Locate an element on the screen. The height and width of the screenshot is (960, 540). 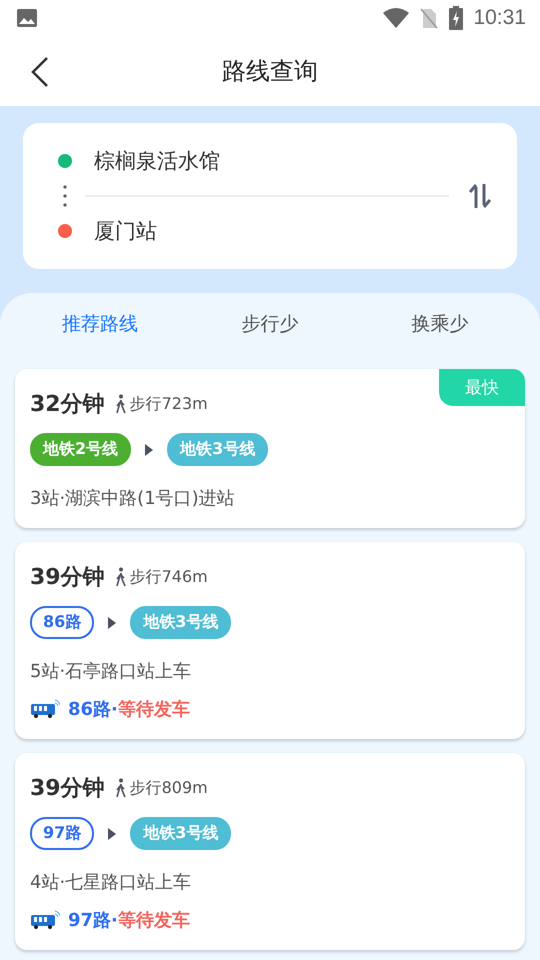
status-time: 10:31 is located at coordinates (499, 18).